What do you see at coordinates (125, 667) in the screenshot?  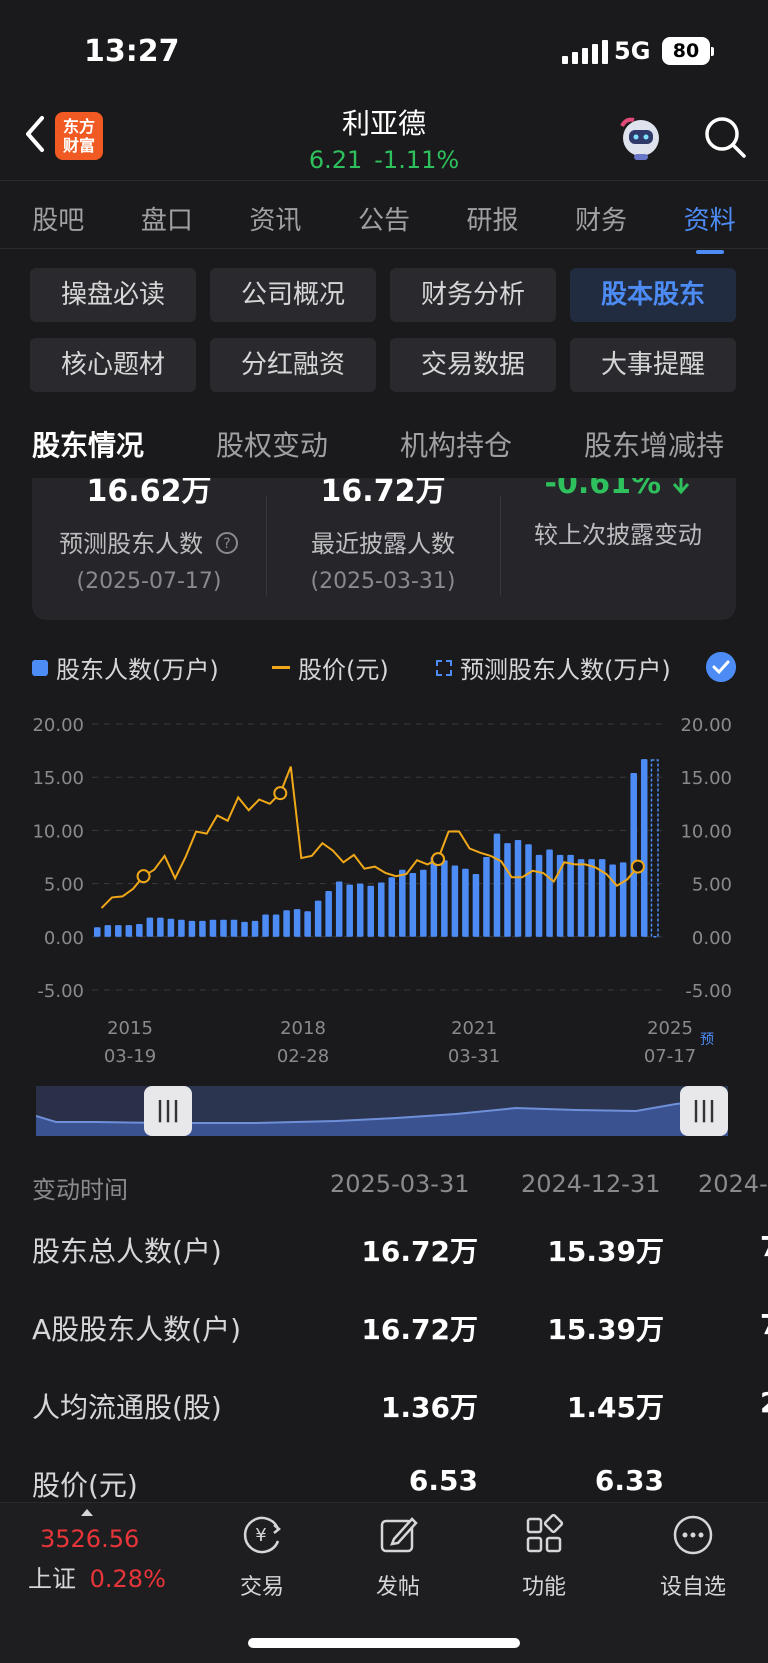 I see `legend-holders: 股东人数(万户)` at bounding box center [125, 667].